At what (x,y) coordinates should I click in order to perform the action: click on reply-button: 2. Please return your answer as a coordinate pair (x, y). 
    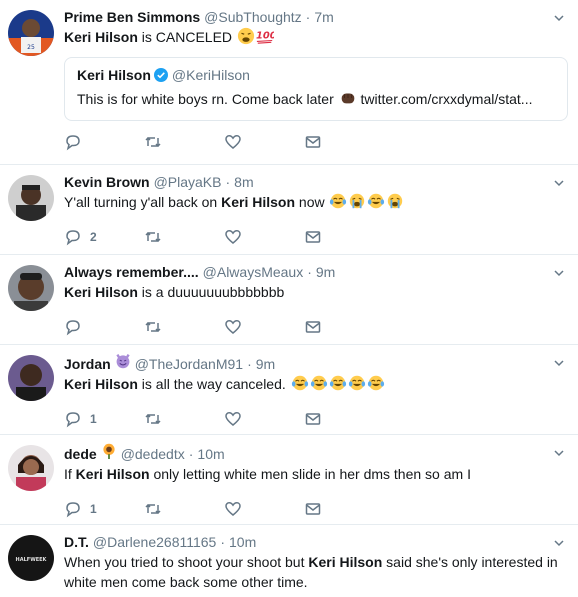
    Looking at the image, I should click on (104, 237).